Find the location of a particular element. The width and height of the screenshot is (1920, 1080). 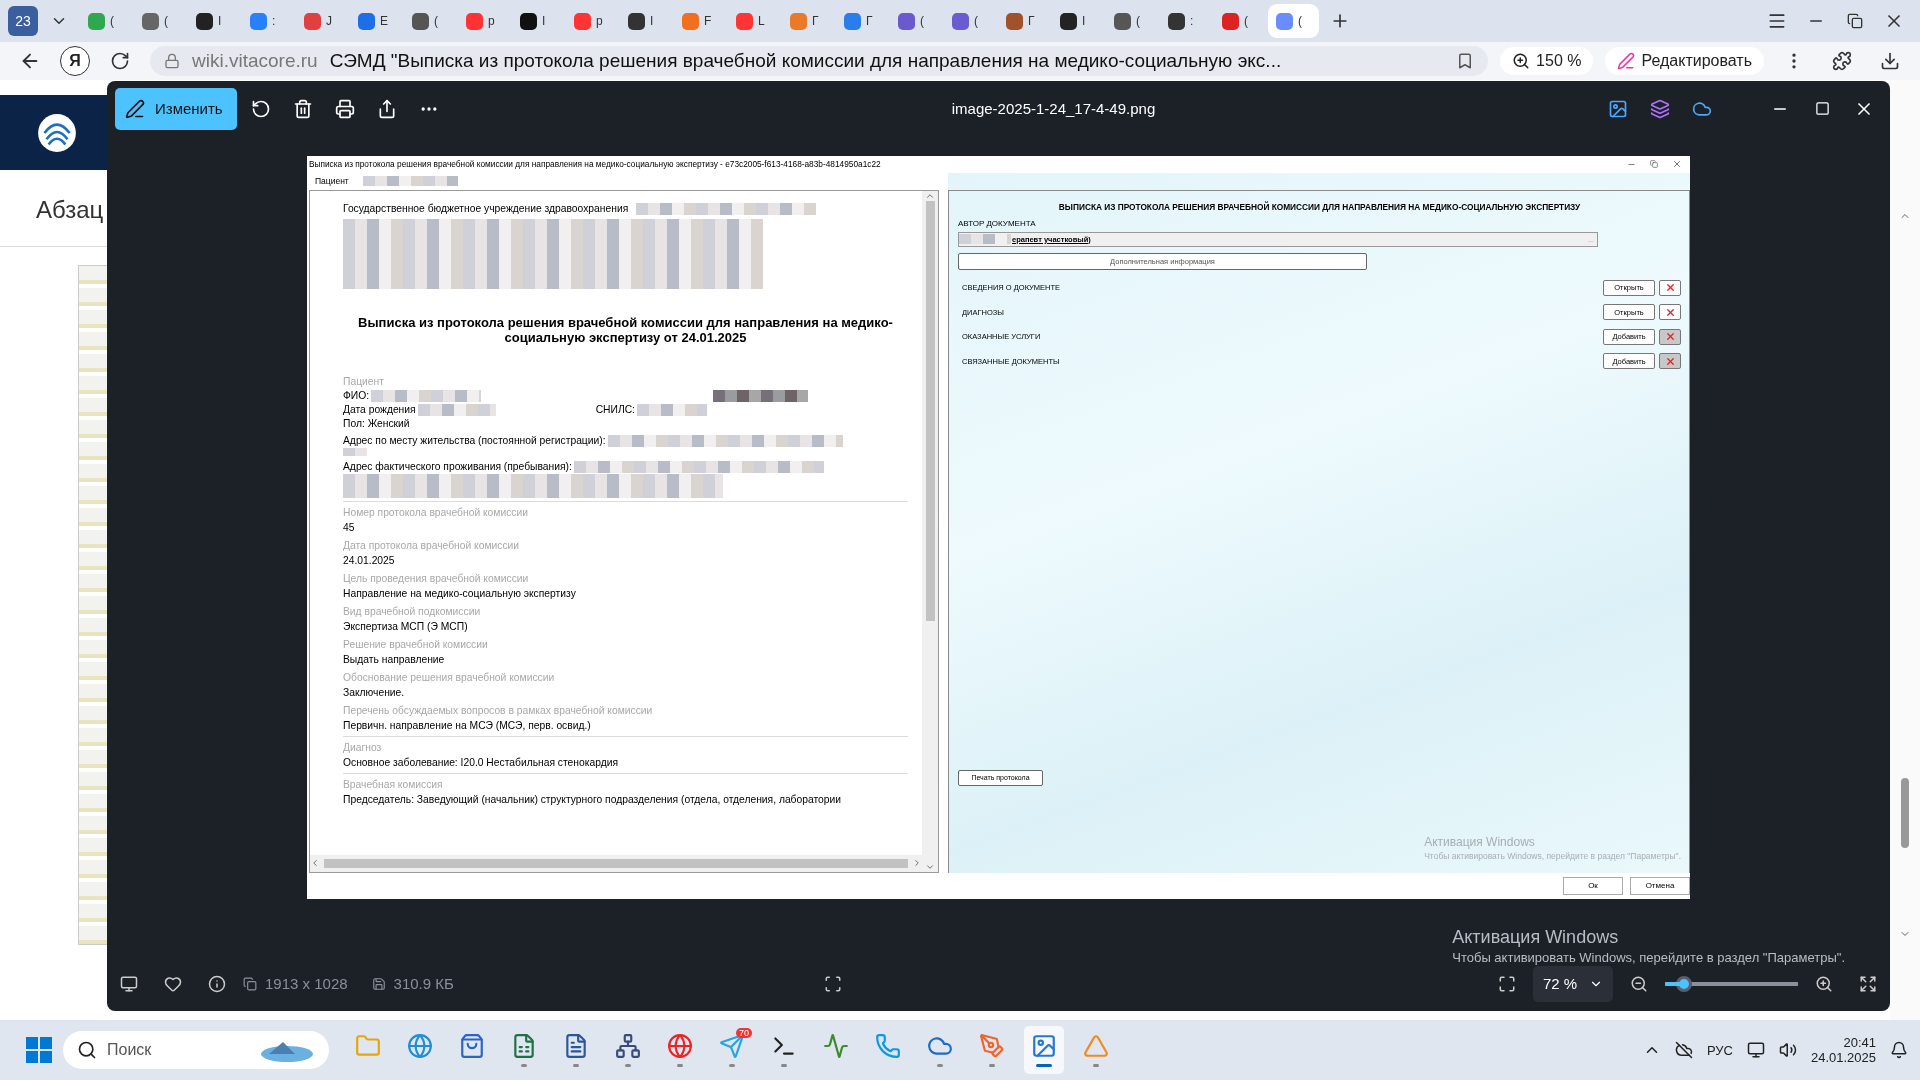

page-heading: Абзац is located at coordinates (70, 210).